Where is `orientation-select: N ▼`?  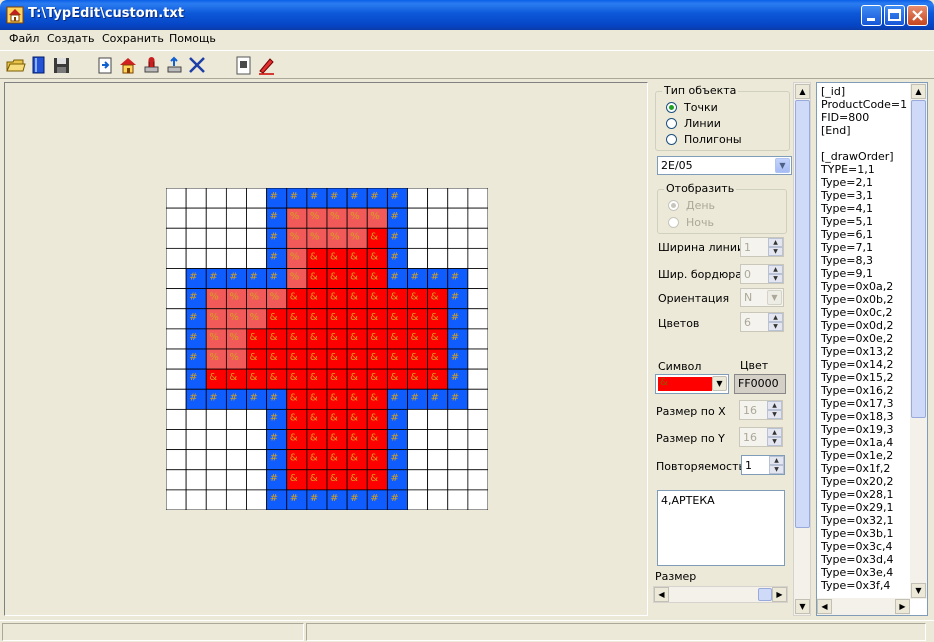 orientation-select: N ▼ is located at coordinates (762, 297).